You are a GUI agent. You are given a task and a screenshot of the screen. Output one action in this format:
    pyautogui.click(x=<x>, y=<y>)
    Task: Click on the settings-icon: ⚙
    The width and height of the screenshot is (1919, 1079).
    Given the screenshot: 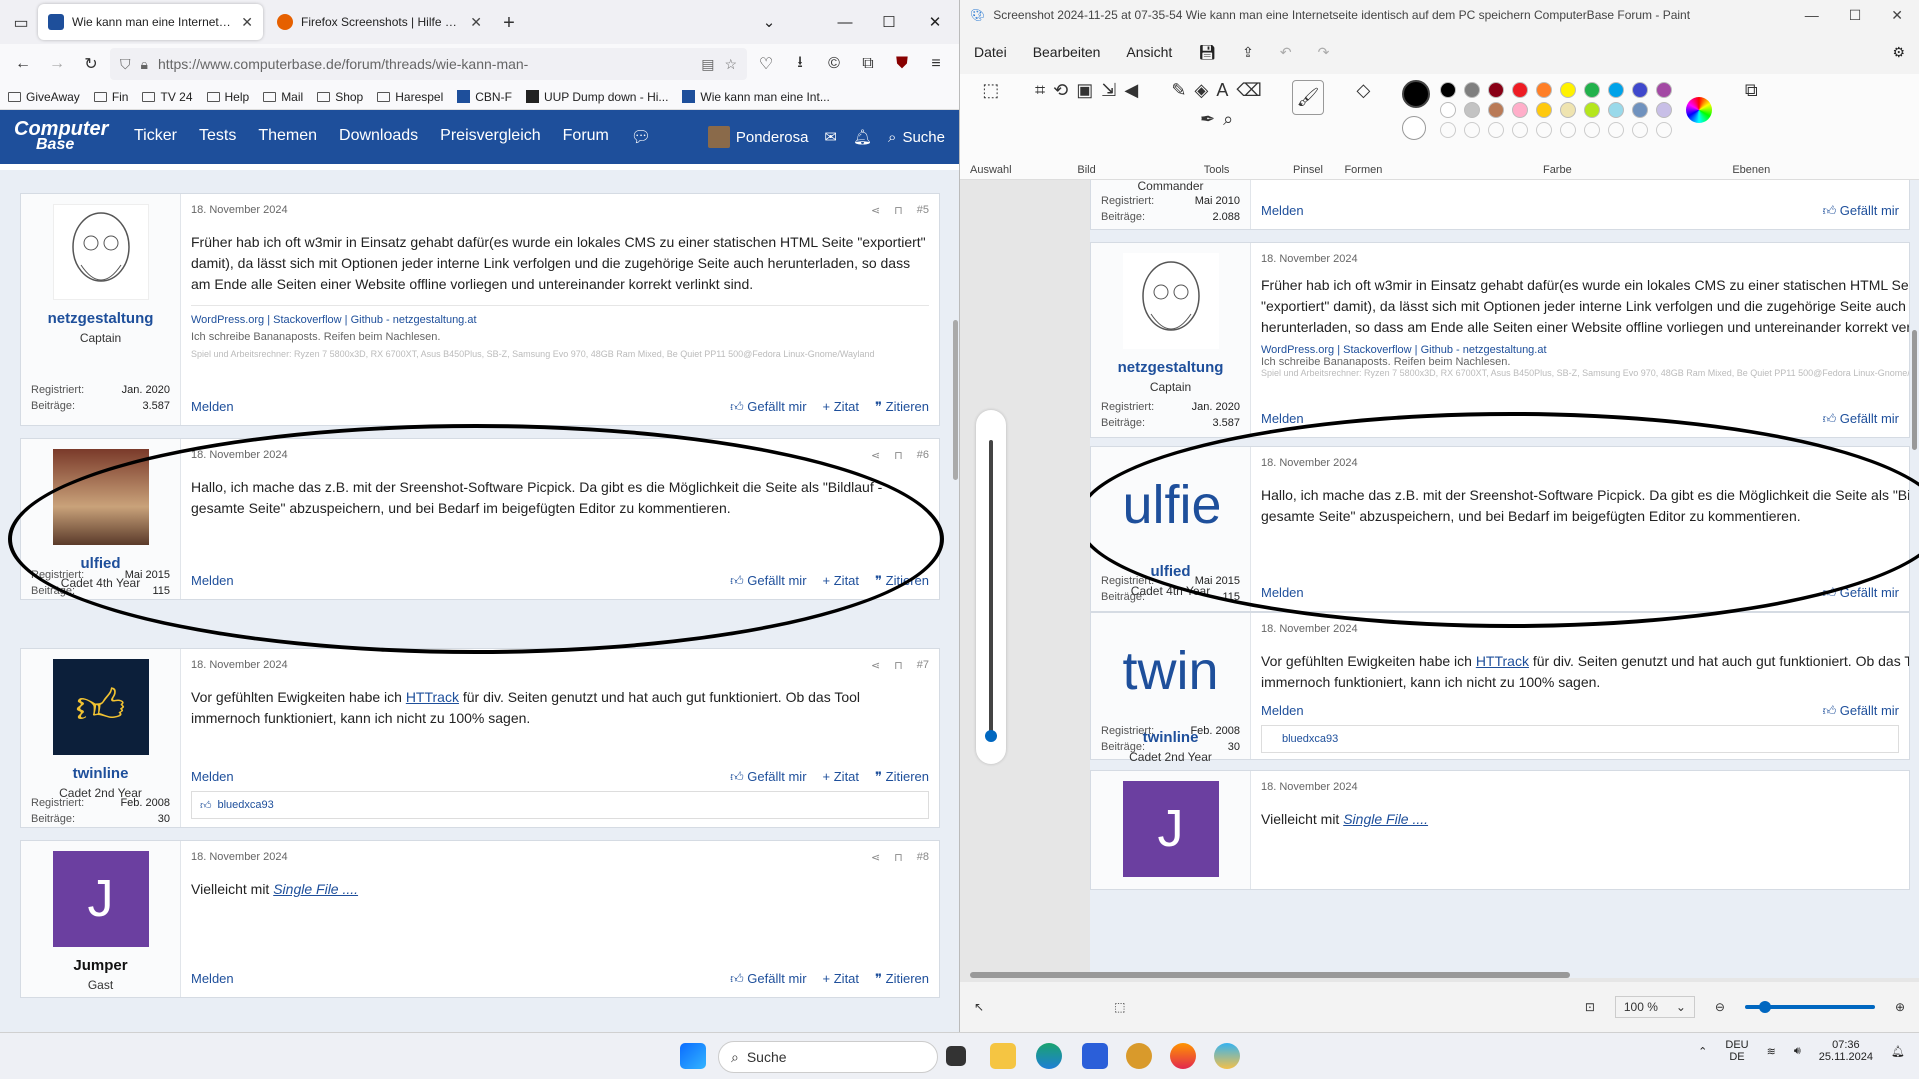 What is the action you would take?
    pyautogui.click(x=1898, y=52)
    